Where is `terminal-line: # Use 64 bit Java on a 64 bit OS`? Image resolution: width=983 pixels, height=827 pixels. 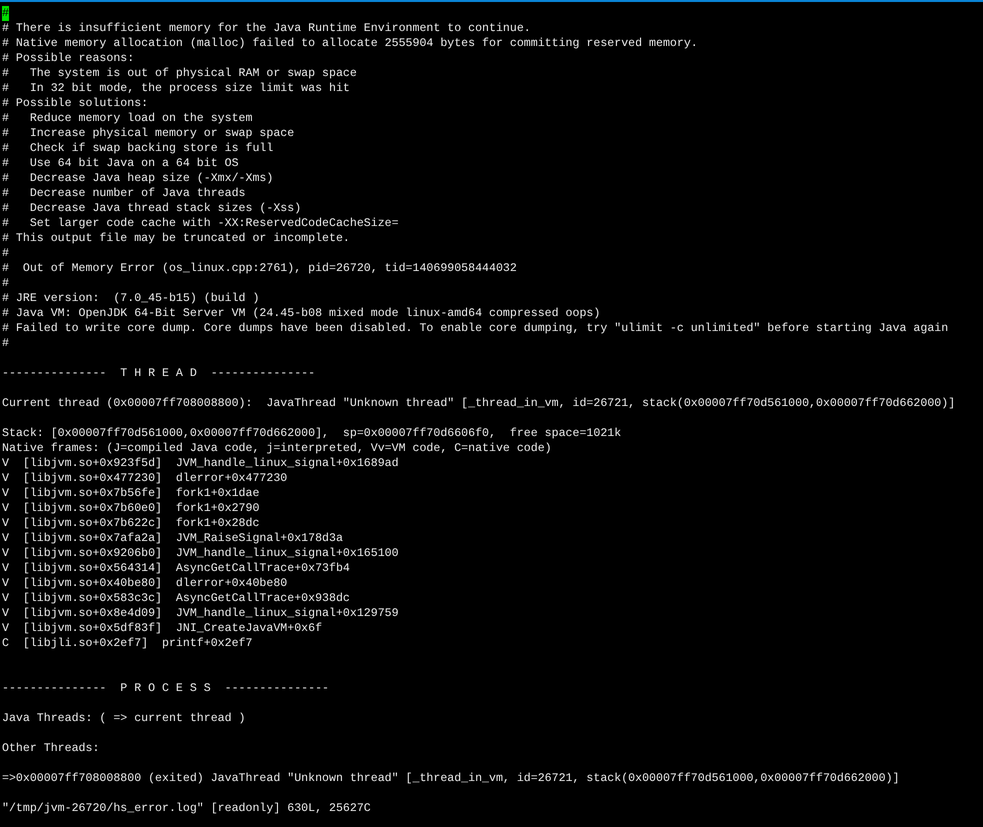
terminal-line: # Use 64 bit Java on a 64 bit OS is located at coordinates (120, 163).